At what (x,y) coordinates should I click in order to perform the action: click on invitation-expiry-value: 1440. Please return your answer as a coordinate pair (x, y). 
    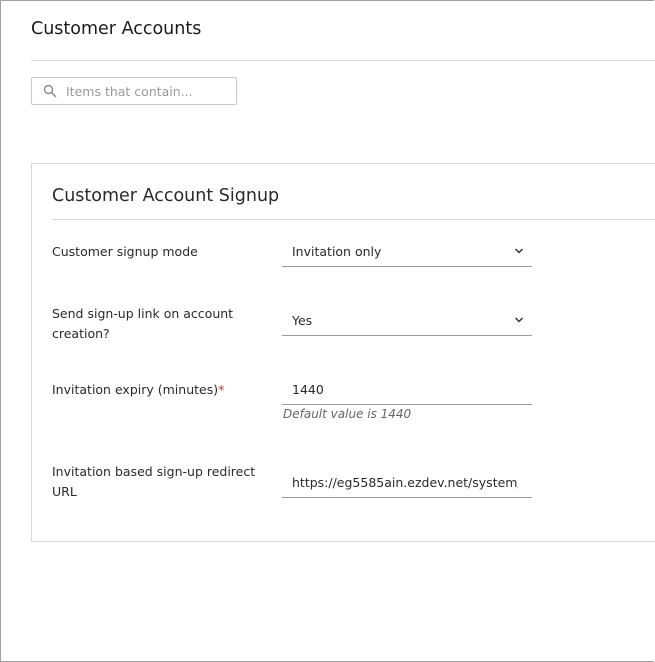
    Looking at the image, I should click on (308, 389).